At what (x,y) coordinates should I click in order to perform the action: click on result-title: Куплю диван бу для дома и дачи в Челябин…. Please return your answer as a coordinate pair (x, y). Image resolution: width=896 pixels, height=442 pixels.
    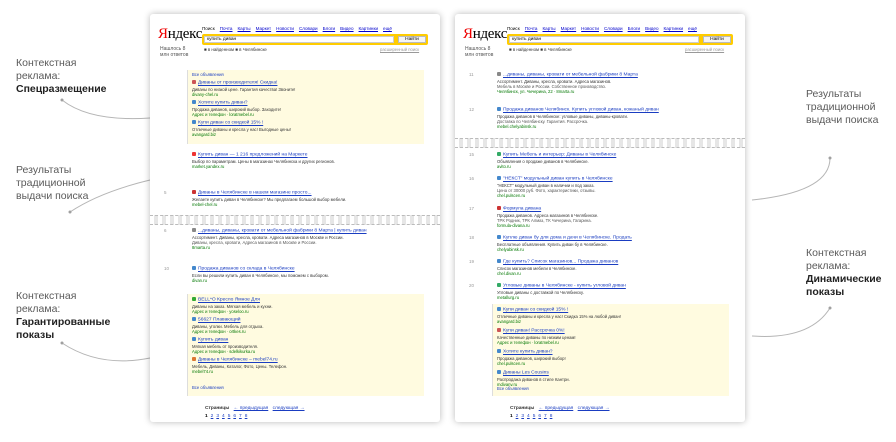
    Looking at the image, I should click on (567, 238).